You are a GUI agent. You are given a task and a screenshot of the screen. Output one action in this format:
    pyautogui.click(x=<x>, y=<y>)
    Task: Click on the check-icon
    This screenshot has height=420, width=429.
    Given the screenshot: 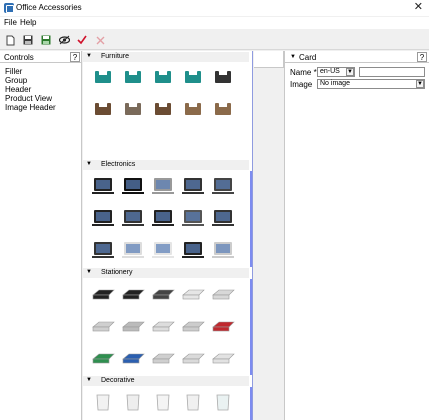 What is the action you would take?
    pyautogui.click(x=82, y=40)
    